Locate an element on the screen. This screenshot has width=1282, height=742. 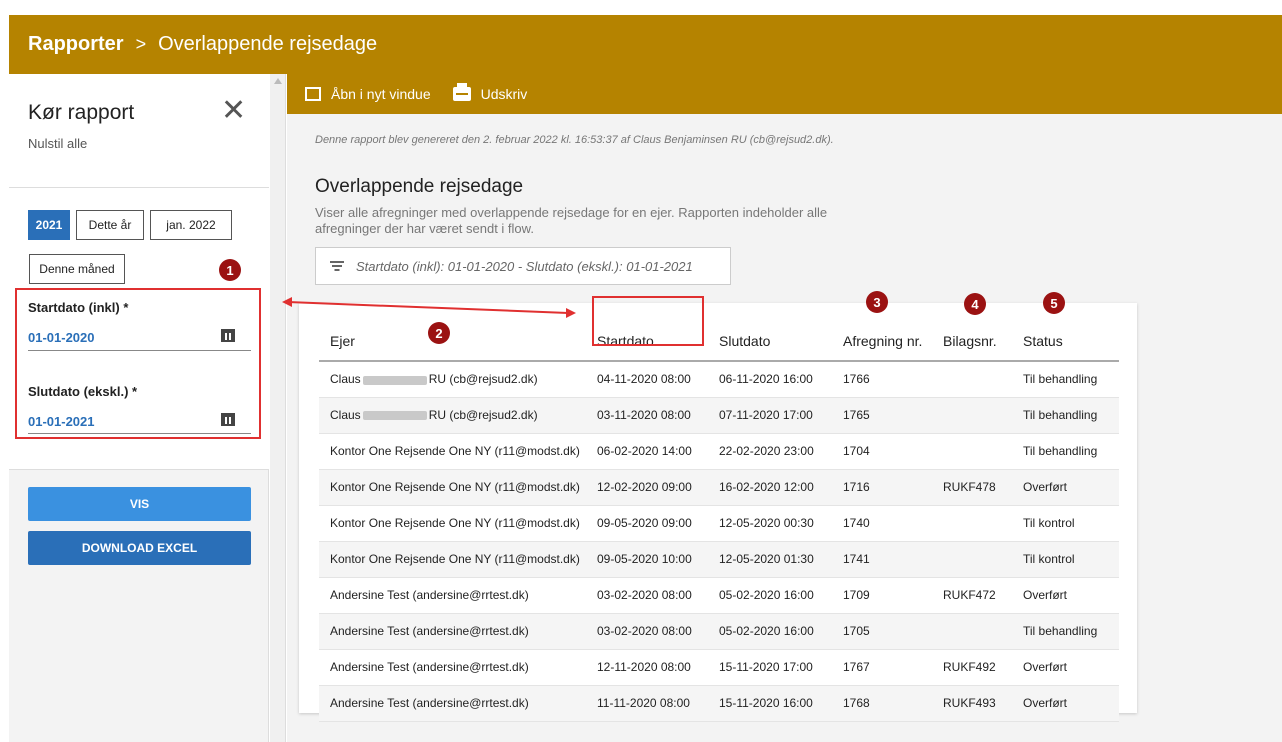
col-voucher-nr: Bilagsnr. is located at coordinates (972, 341).